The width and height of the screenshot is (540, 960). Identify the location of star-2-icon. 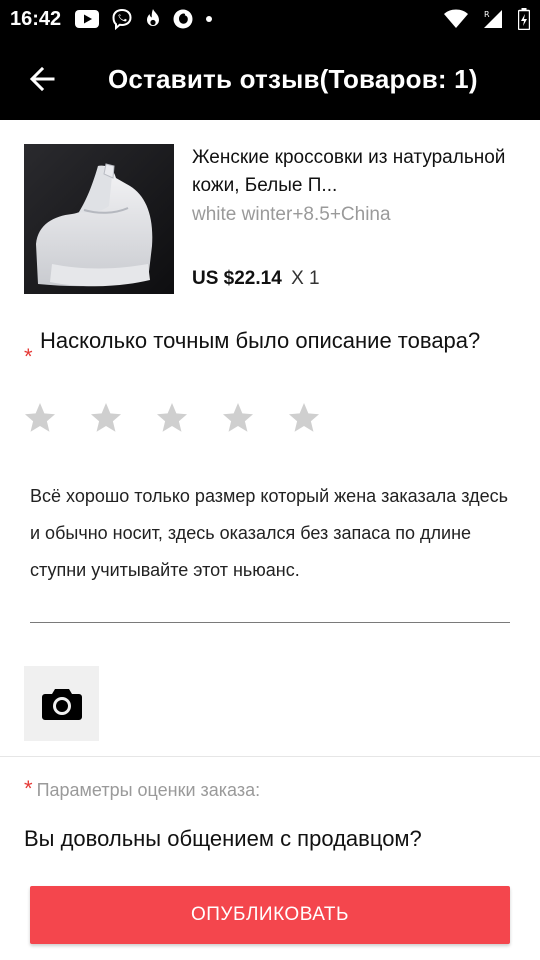
(106, 418).